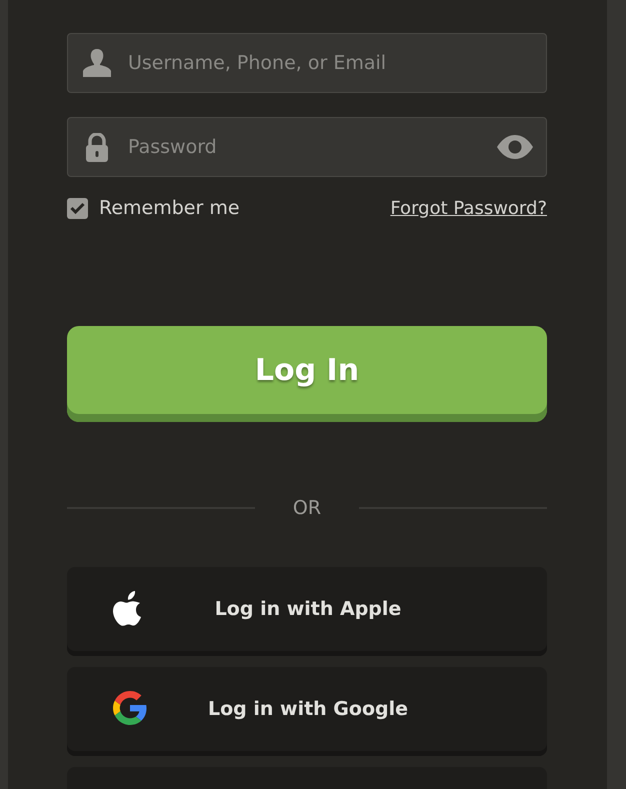 The width and height of the screenshot is (626, 789). I want to click on forgot-password-link: Forgot Password?, so click(468, 208).